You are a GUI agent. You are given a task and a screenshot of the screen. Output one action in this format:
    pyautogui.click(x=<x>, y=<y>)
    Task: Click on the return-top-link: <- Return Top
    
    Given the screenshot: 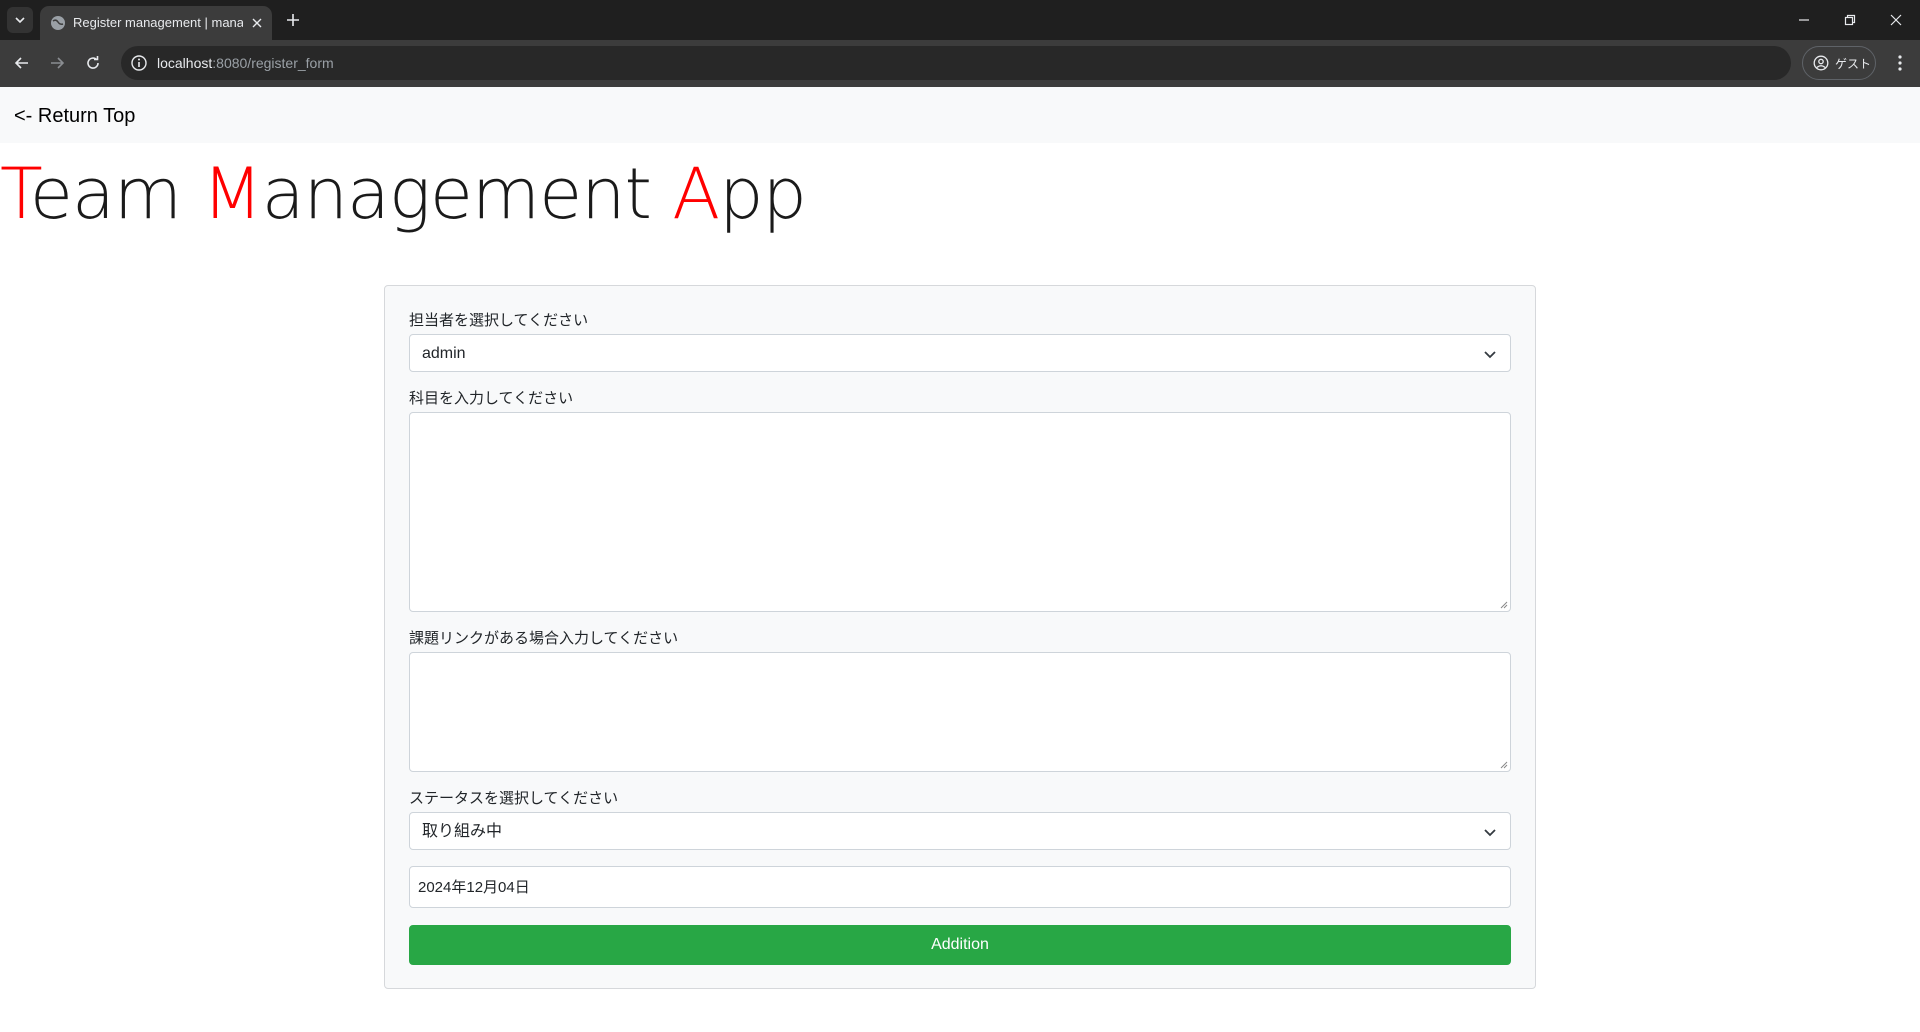 What is the action you would take?
    pyautogui.click(x=74, y=116)
    